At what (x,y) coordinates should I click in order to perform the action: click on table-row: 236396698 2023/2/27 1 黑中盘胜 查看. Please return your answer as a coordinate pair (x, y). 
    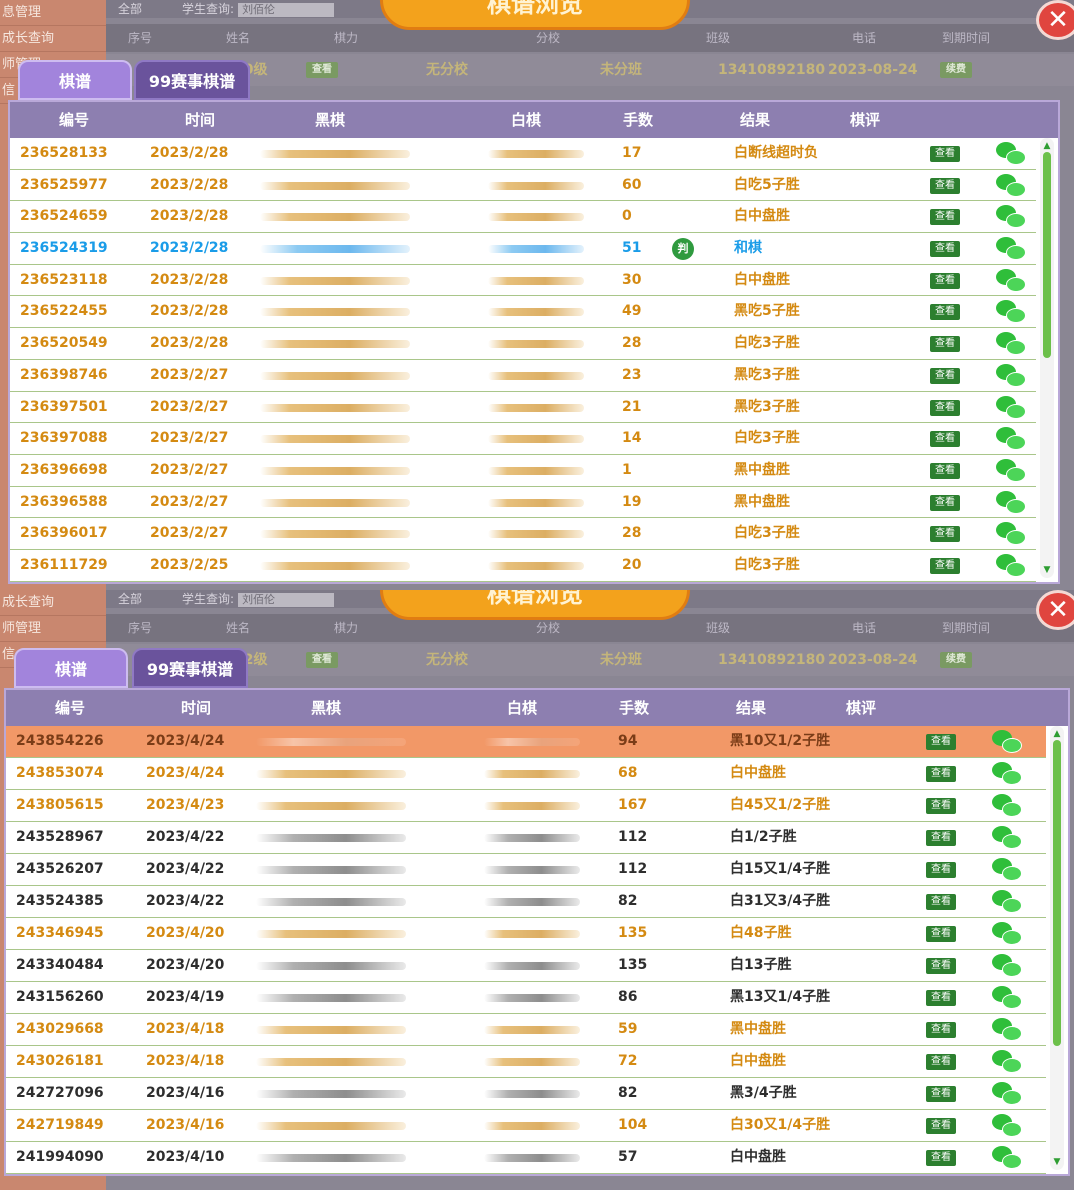
    Looking at the image, I should click on (523, 471).